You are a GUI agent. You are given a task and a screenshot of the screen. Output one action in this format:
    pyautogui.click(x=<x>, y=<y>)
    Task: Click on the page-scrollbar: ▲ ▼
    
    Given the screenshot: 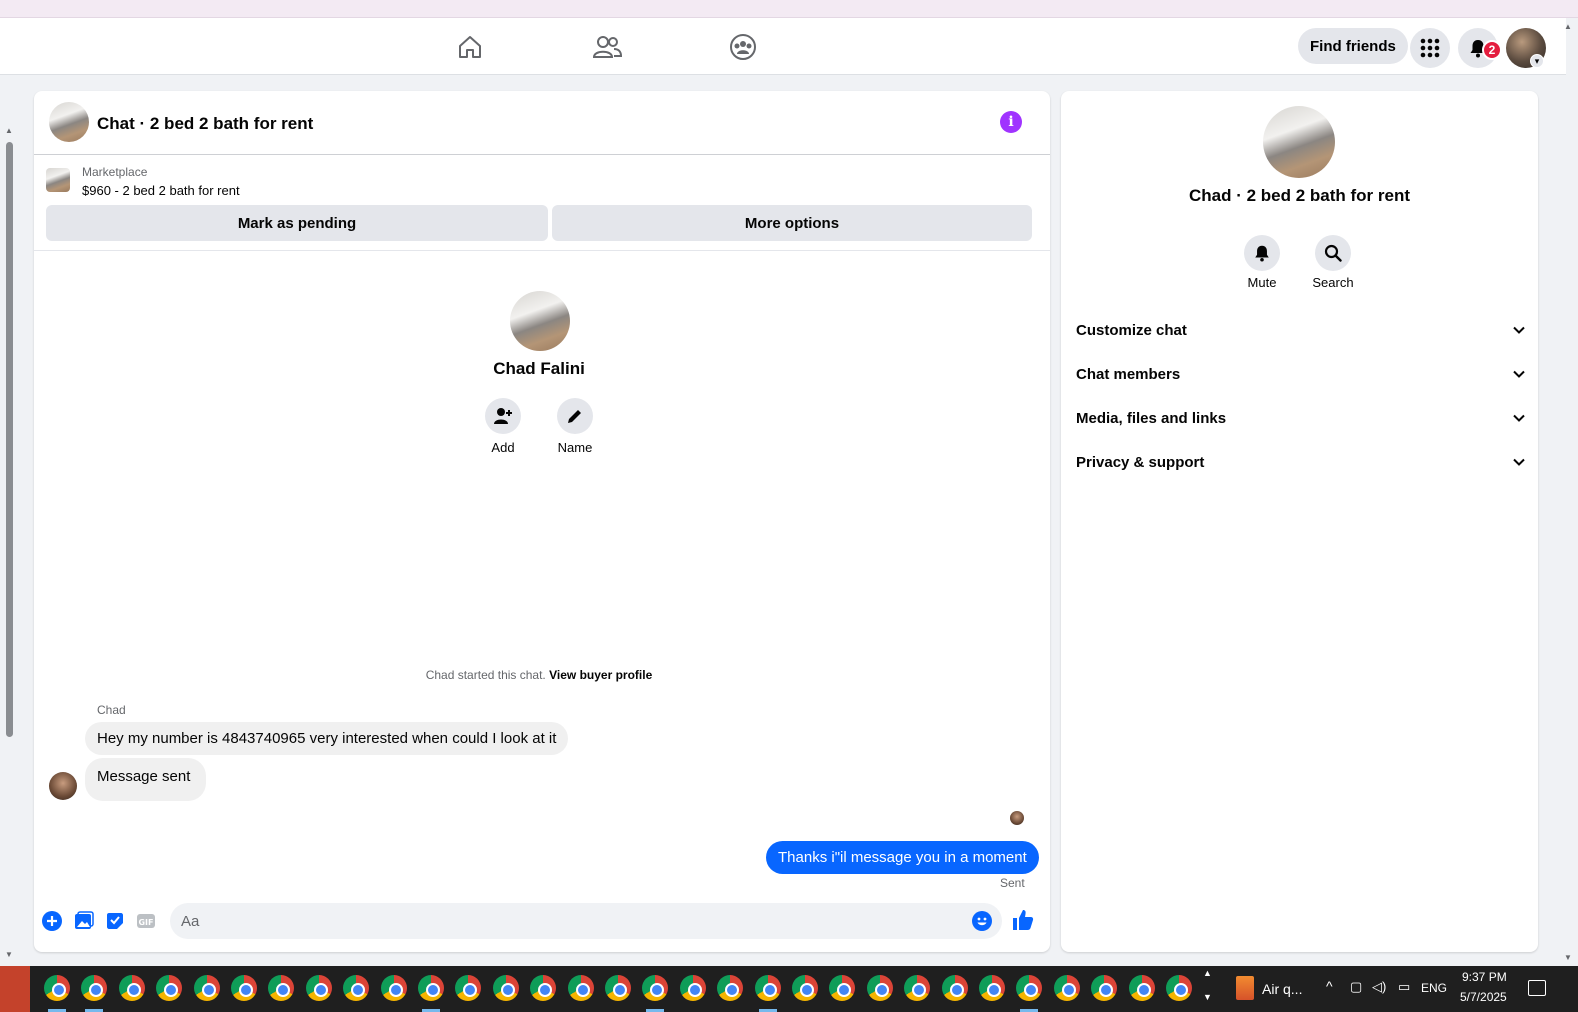 What is the action you would take?
    pyautogui.click(x=9, y=521)
    